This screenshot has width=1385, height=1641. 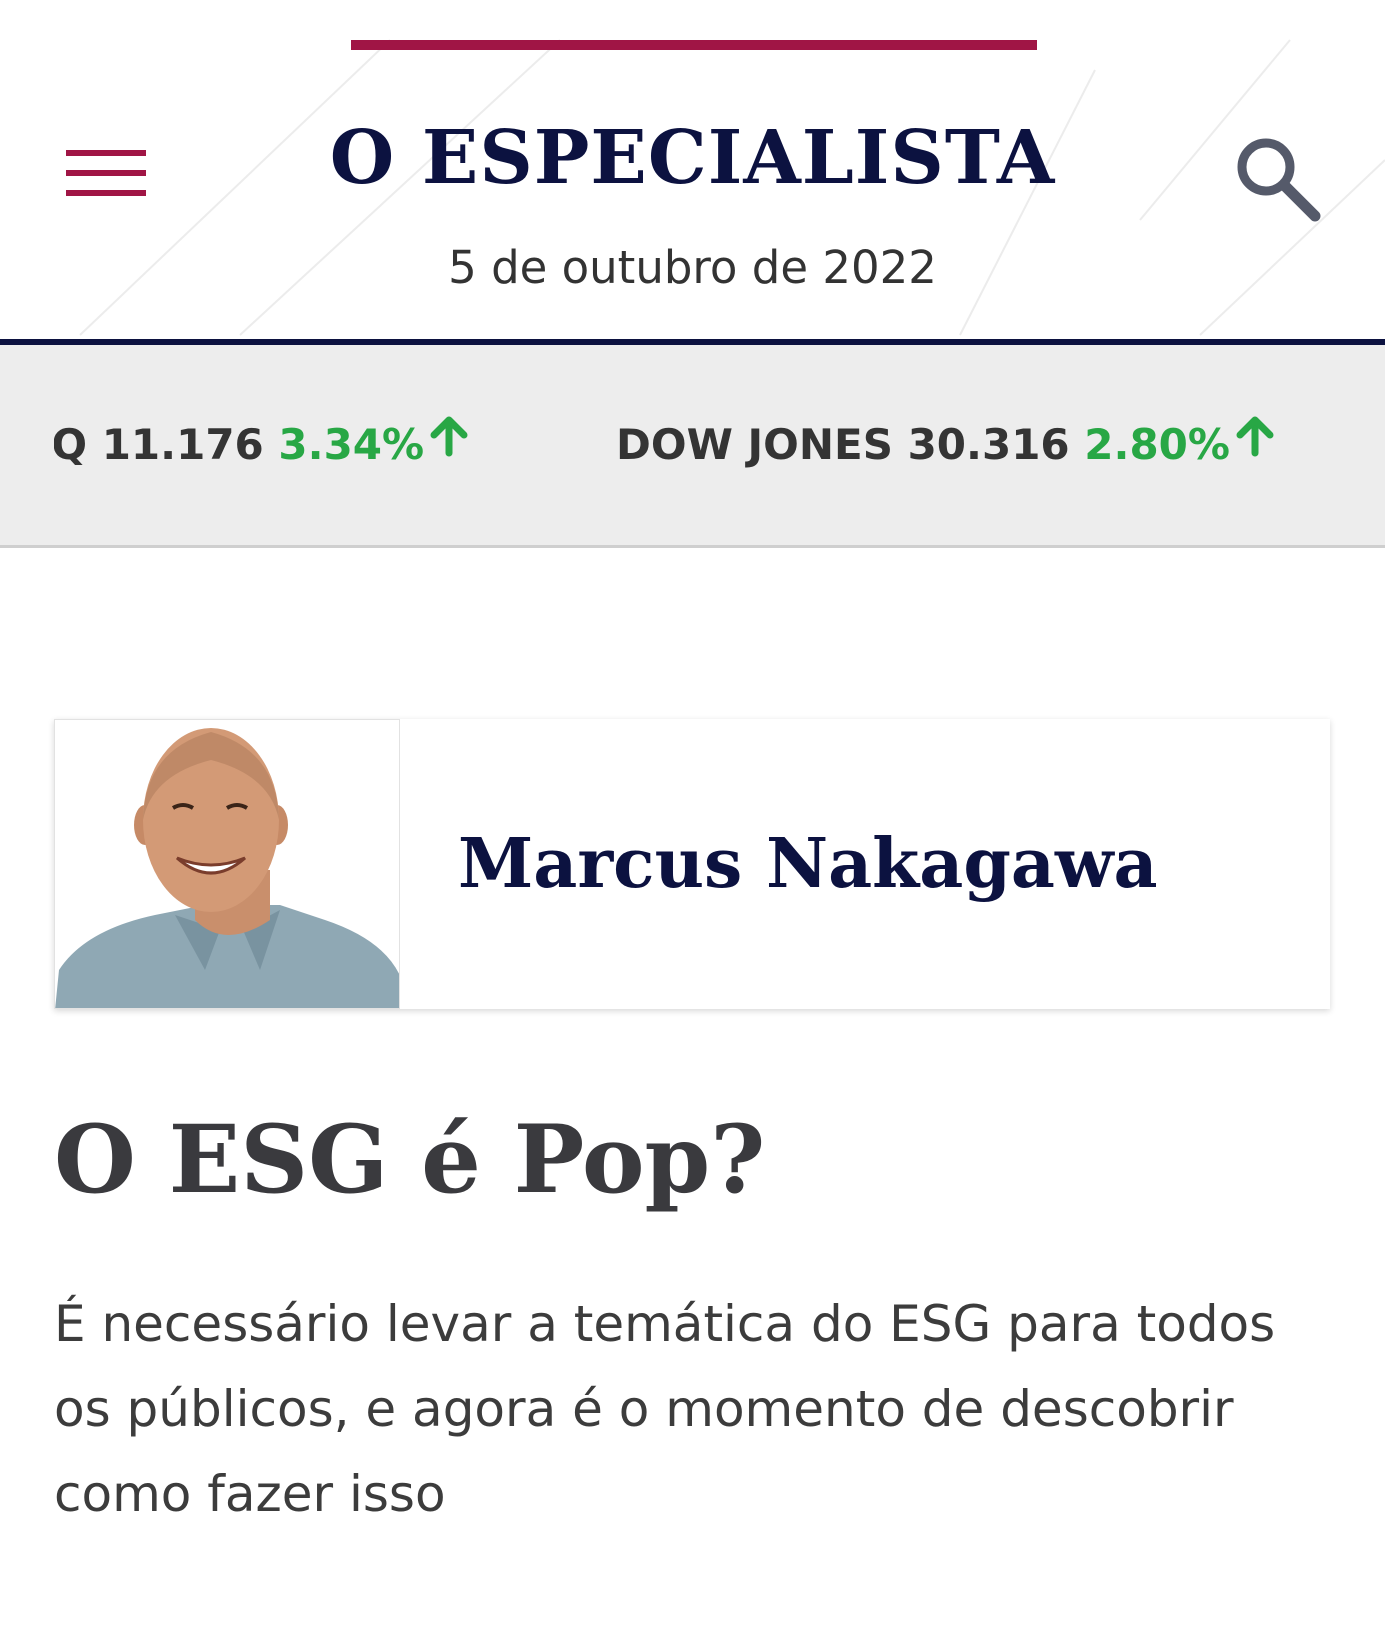 What do you see at coordinates (692, 158) in the screenshot?
I see `site-title: O ESPECIALISTA` at bounding box center [692, 158].